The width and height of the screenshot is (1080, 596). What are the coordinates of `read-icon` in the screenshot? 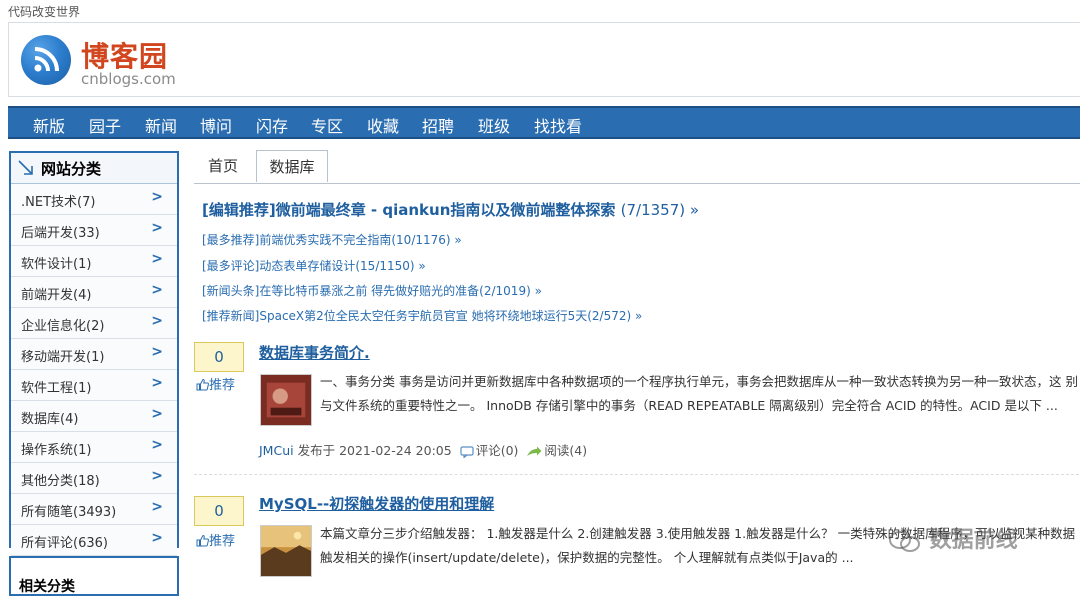 It's located at (534, 451).